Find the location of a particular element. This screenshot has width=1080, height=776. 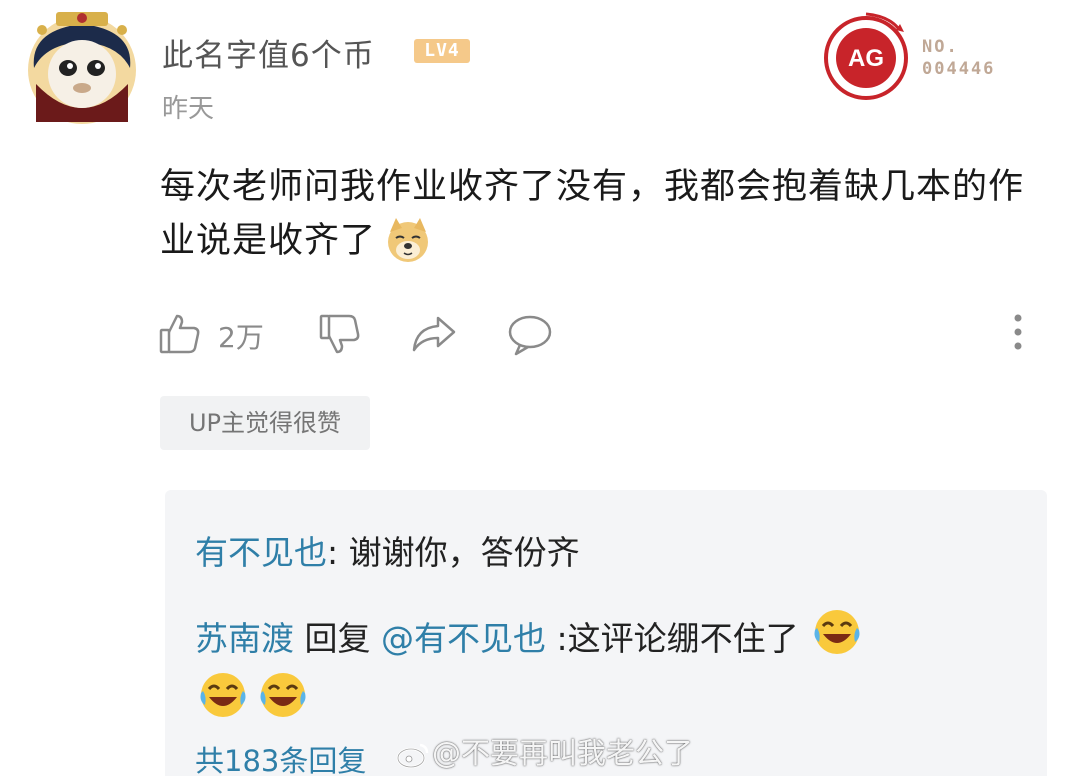

svg-text: AG is located at coordinates (866, 58).